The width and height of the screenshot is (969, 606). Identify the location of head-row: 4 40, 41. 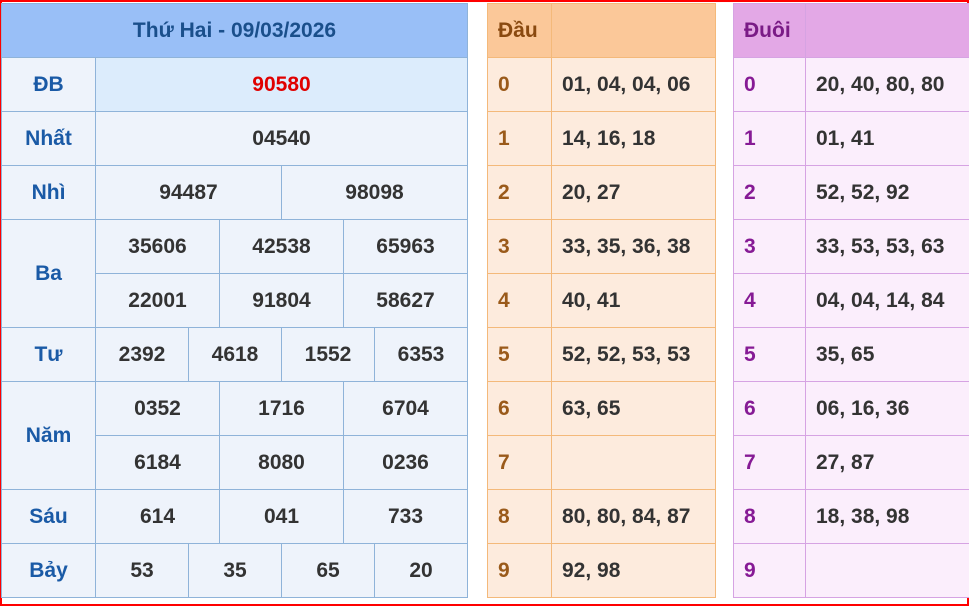
(601, 300).